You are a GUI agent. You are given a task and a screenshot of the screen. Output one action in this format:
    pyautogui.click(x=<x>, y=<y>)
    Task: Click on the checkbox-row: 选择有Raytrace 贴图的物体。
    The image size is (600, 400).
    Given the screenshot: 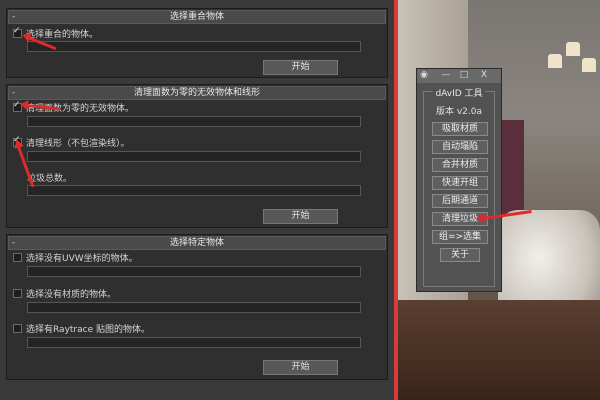 What is the action you would take?
    pyautogui.click(x=81, y=328)
    